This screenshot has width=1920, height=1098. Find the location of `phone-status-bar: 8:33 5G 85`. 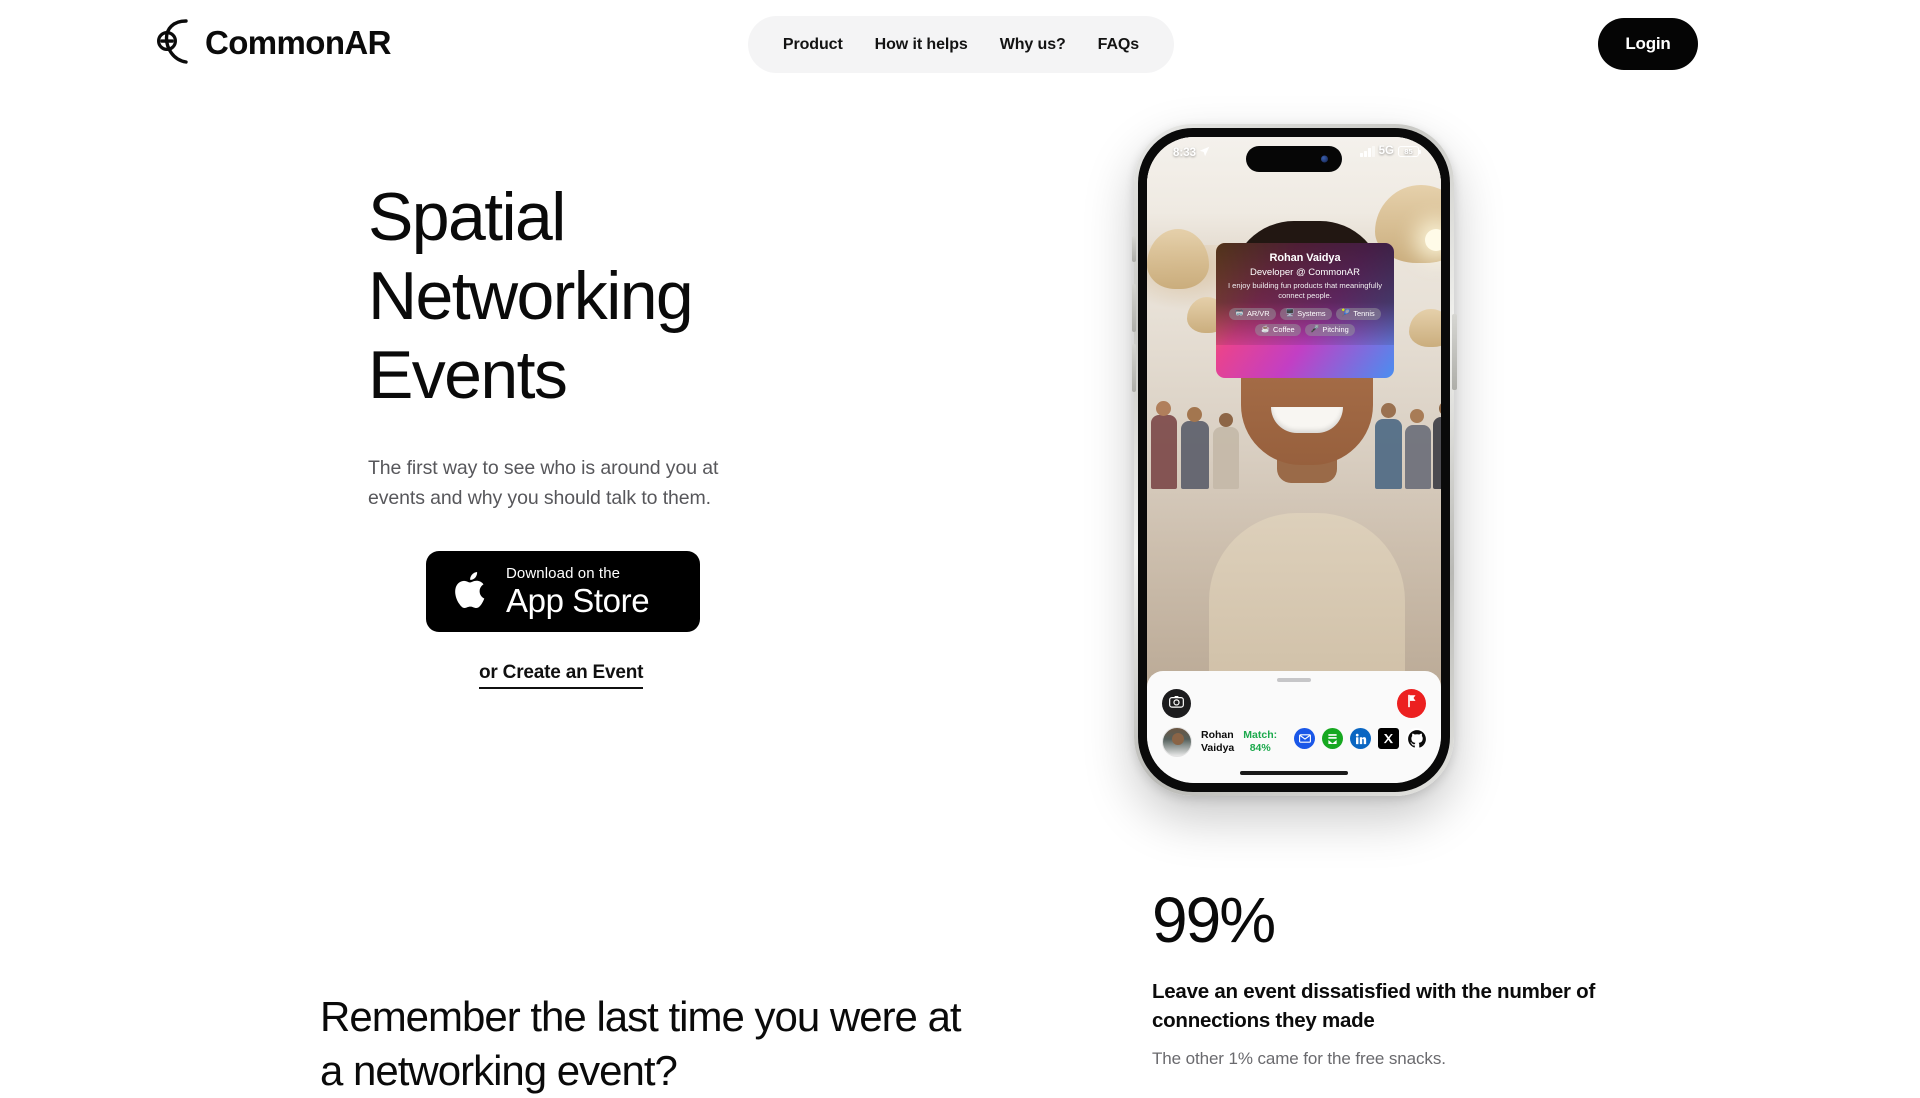

phone-status-bar: 8:33 5G 85 is located at coordinates (1294, 154).